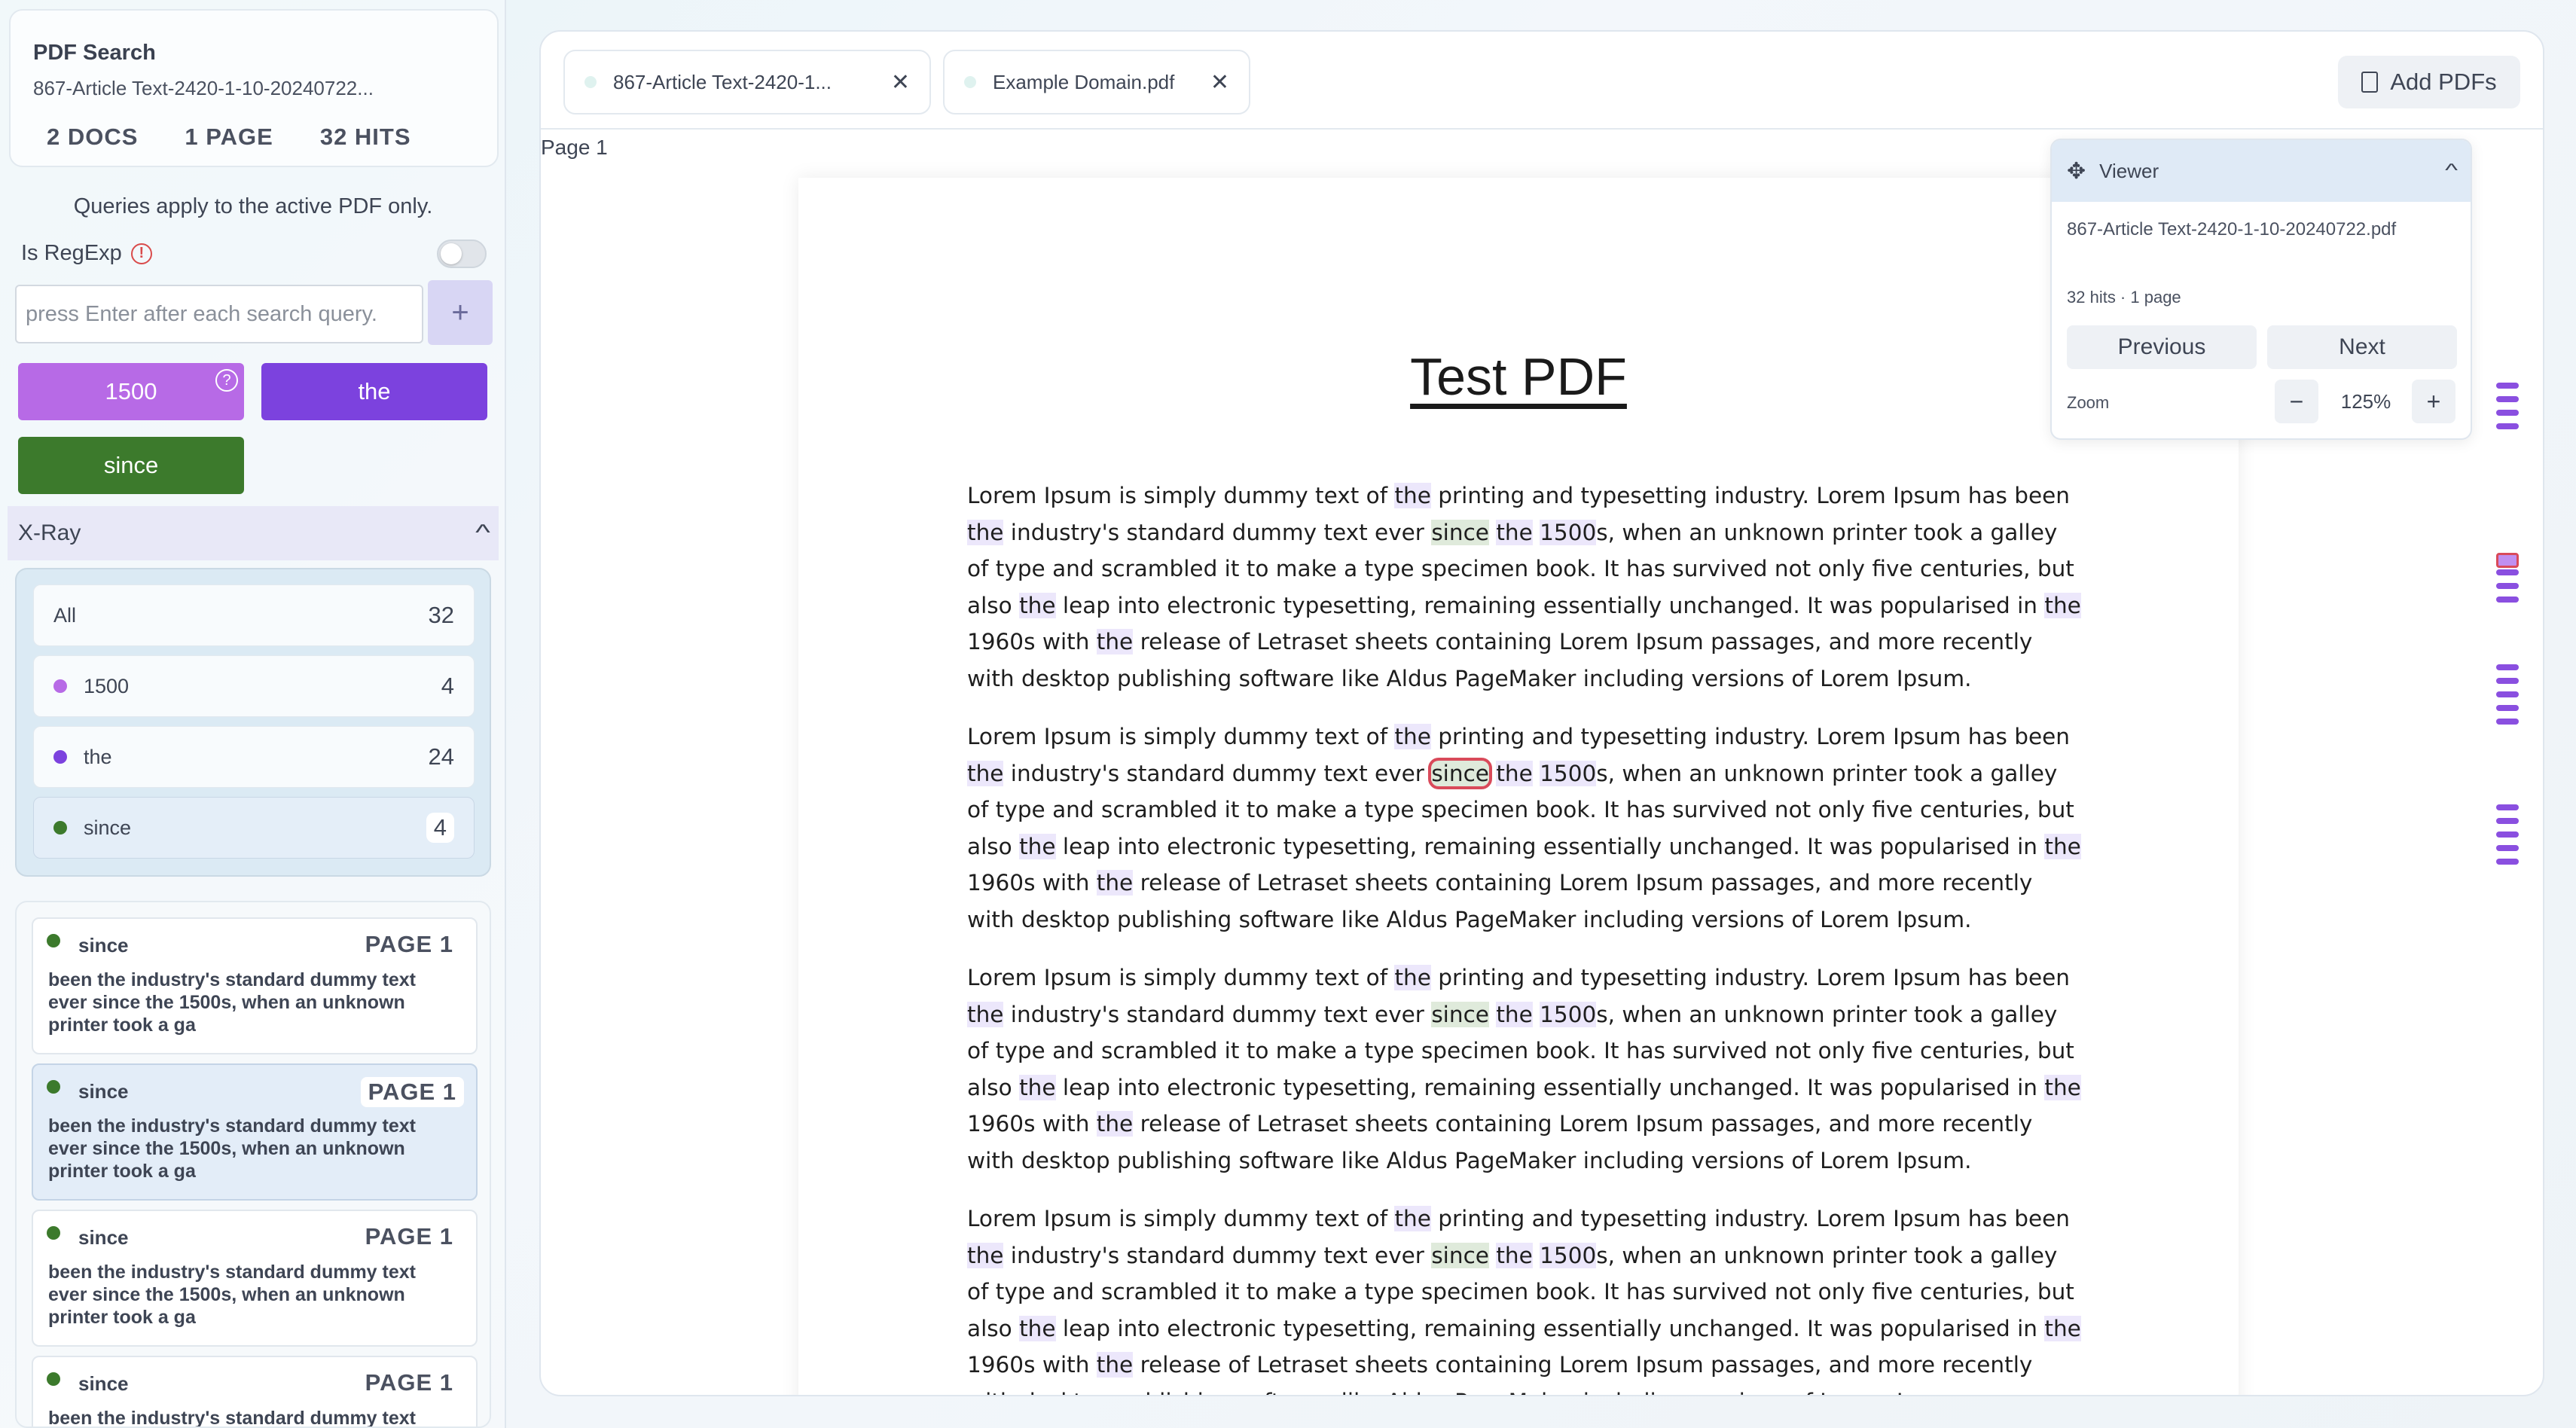 The width and height of the screenshot is (2576, 1428). I want to click on toggle-knob, so click(452, 253).